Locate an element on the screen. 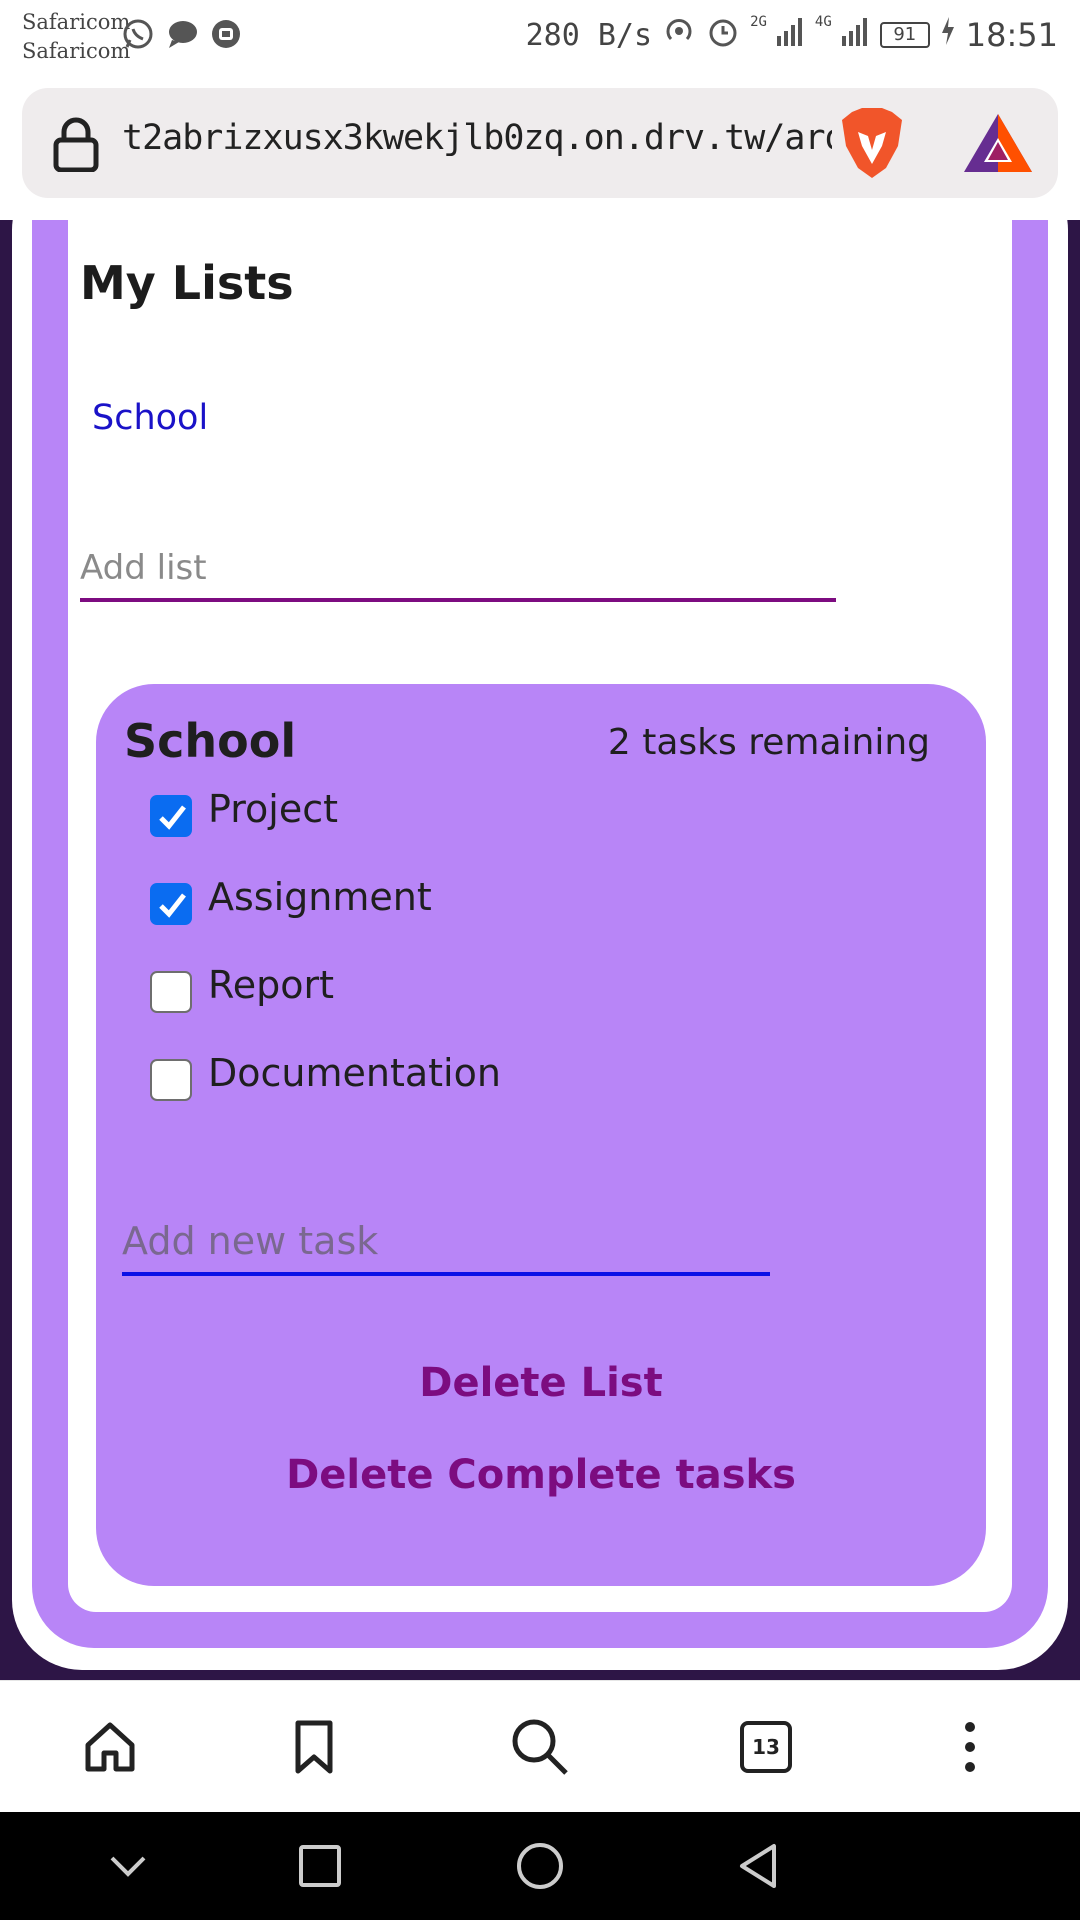 The width and height of the screenshot is (1080, 1920). battery-icon: 91 is located at coordinates (904, 35).